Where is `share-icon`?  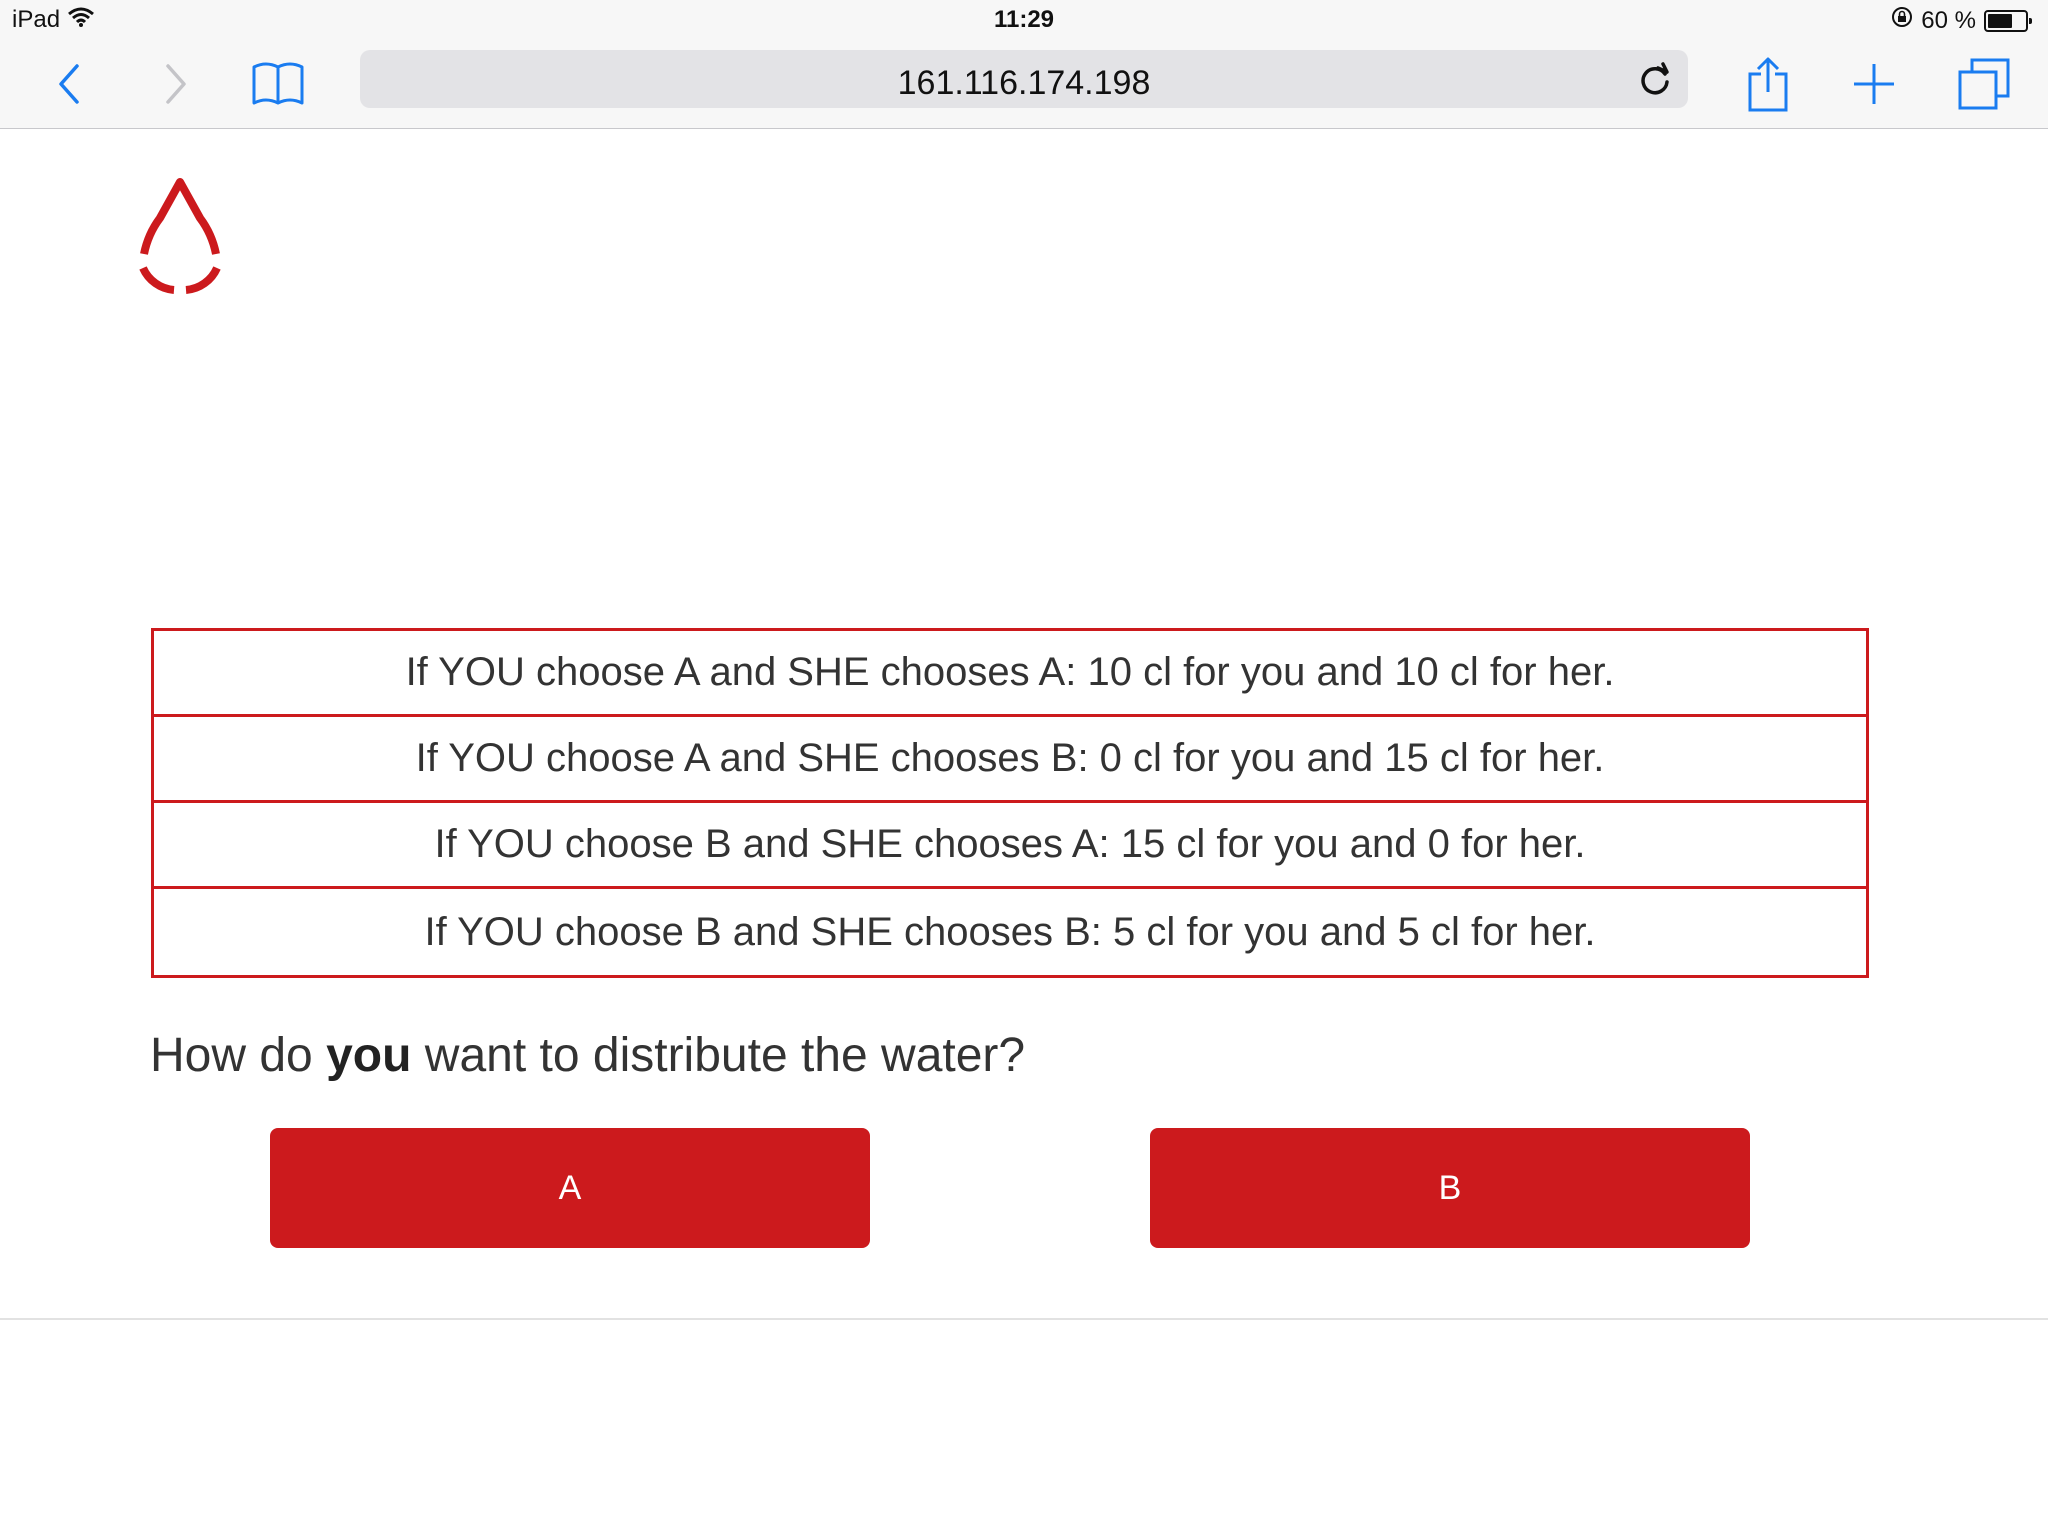
share-icon is located at coordinates (1768, 84).